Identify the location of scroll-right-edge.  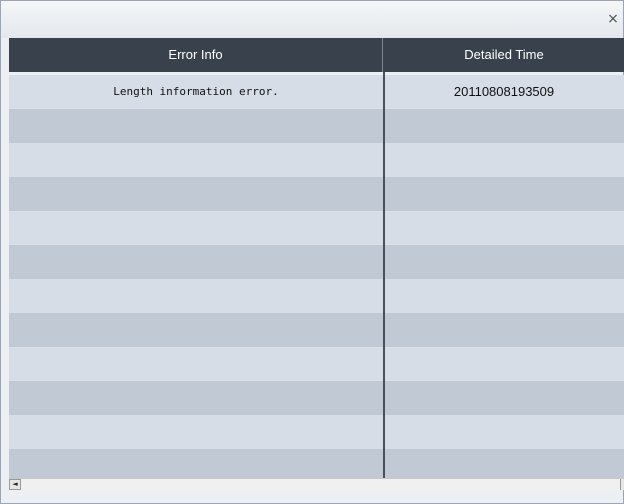
(622, 484).